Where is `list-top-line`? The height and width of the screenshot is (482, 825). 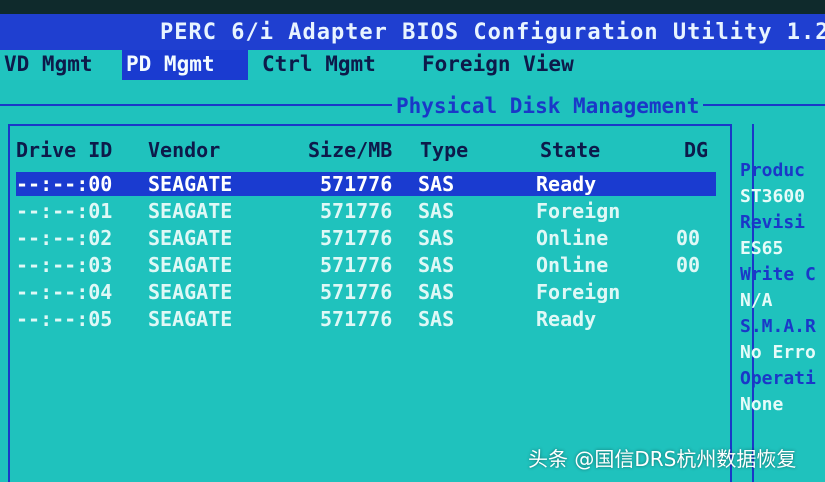 list-top-line is located at coordinates (369, 125).